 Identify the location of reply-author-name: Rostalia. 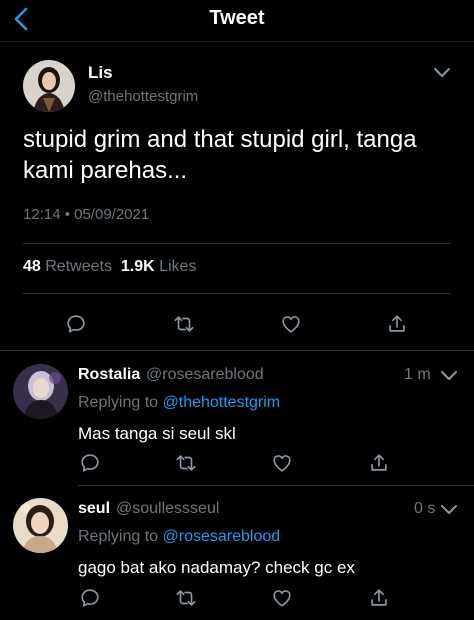
(109, 375).